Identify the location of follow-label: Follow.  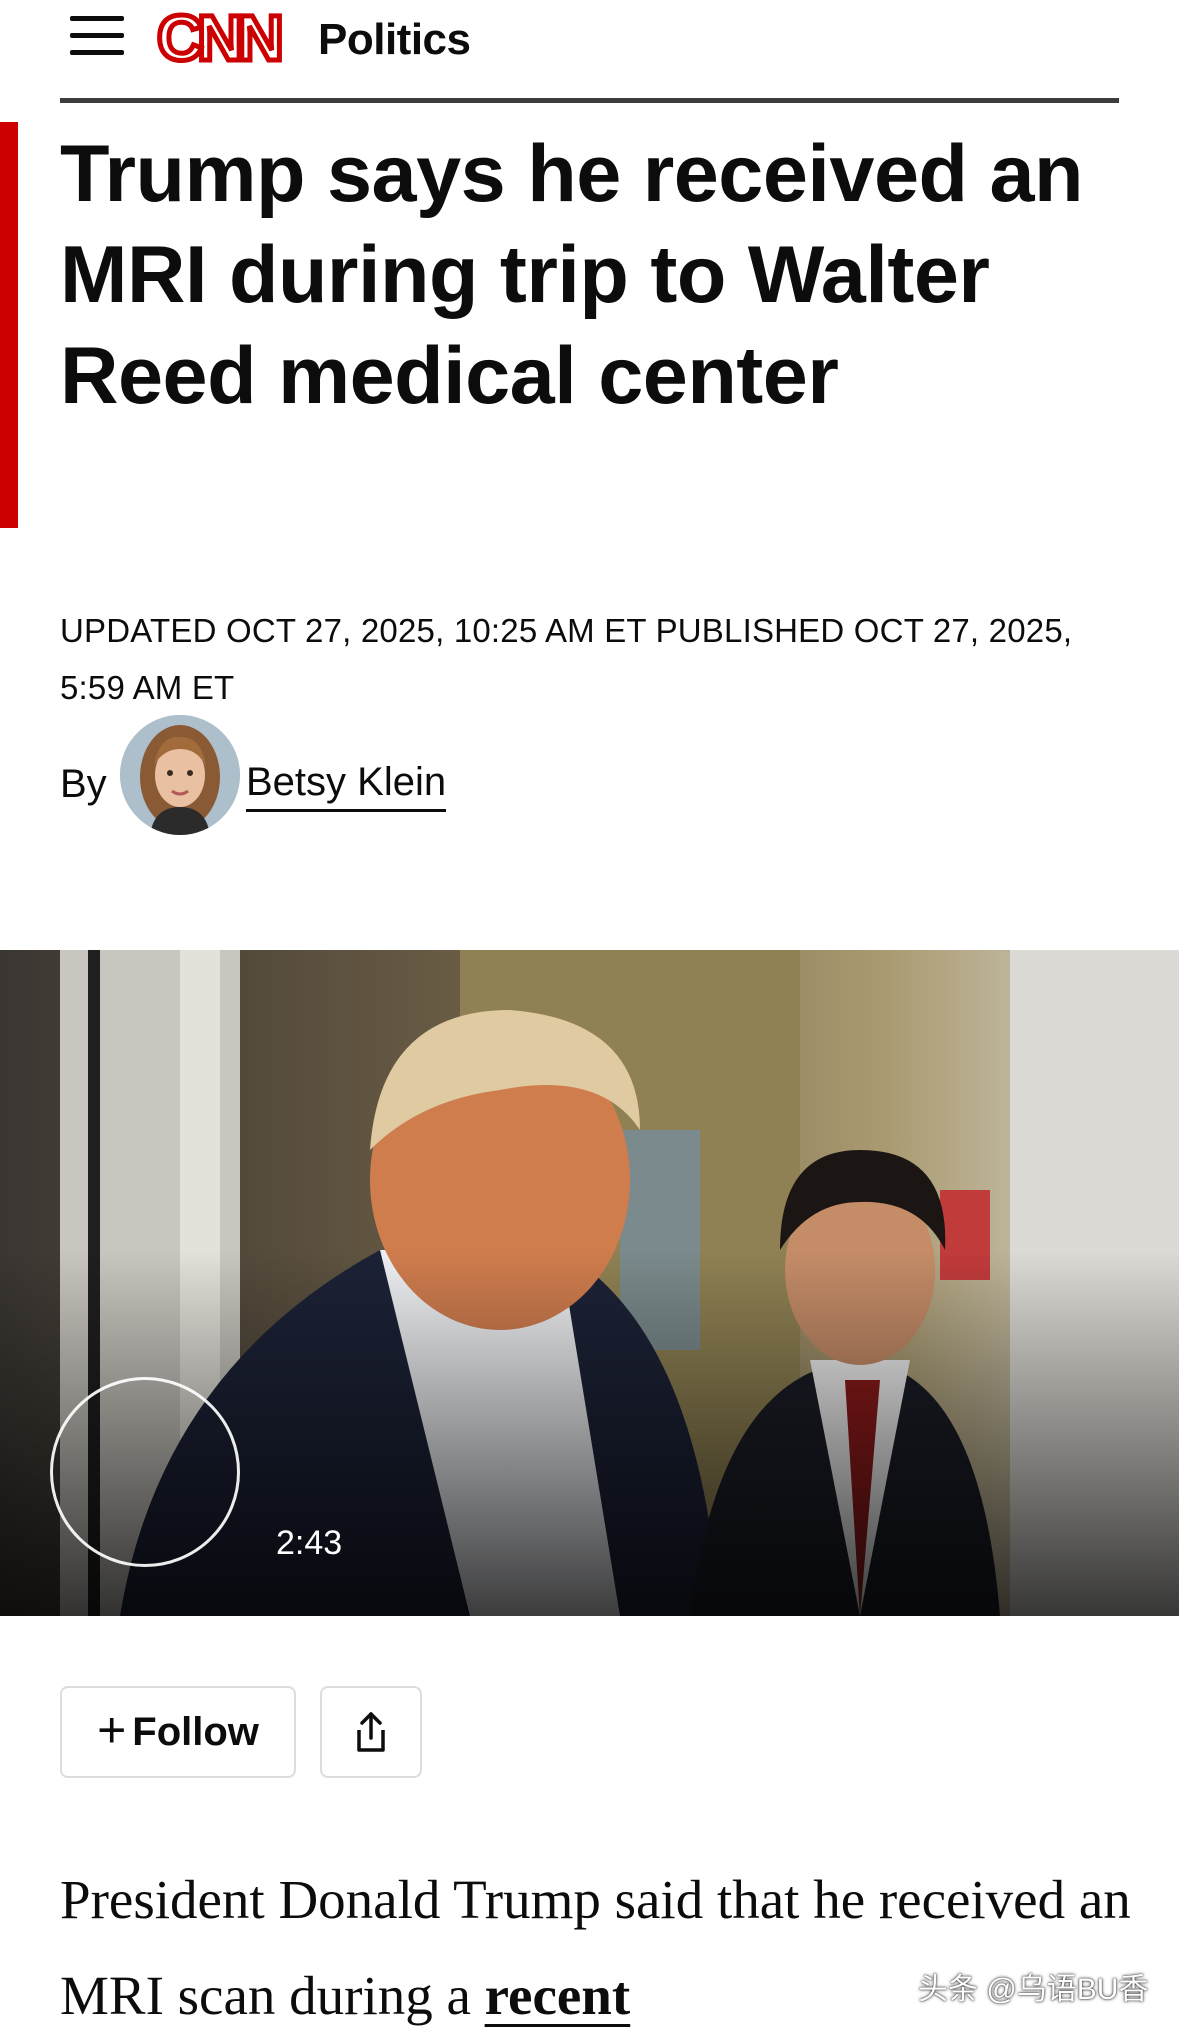
(195, 1732).